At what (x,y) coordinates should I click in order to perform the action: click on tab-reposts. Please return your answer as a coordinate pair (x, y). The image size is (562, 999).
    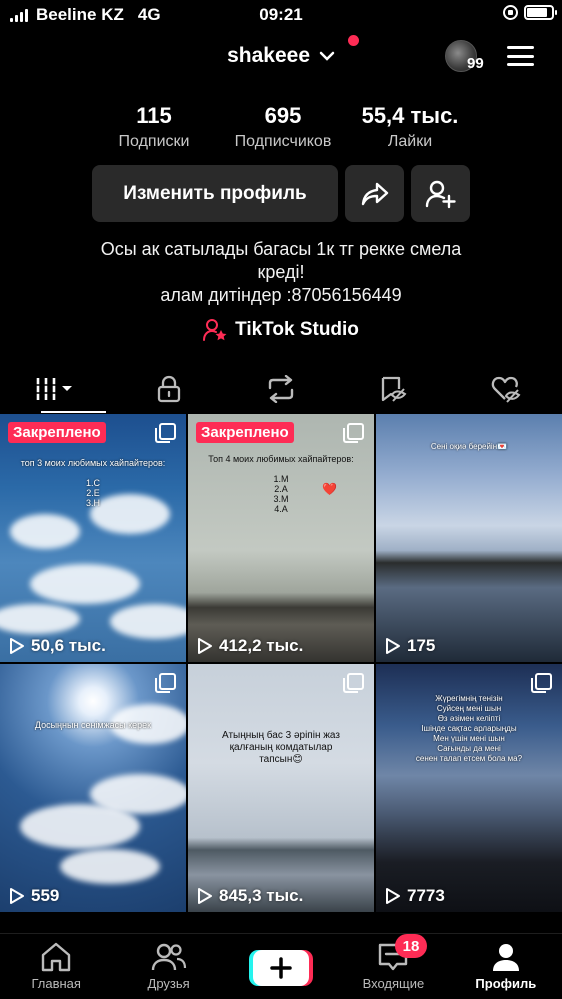
    Looking at the image, I should click on (281, 389).